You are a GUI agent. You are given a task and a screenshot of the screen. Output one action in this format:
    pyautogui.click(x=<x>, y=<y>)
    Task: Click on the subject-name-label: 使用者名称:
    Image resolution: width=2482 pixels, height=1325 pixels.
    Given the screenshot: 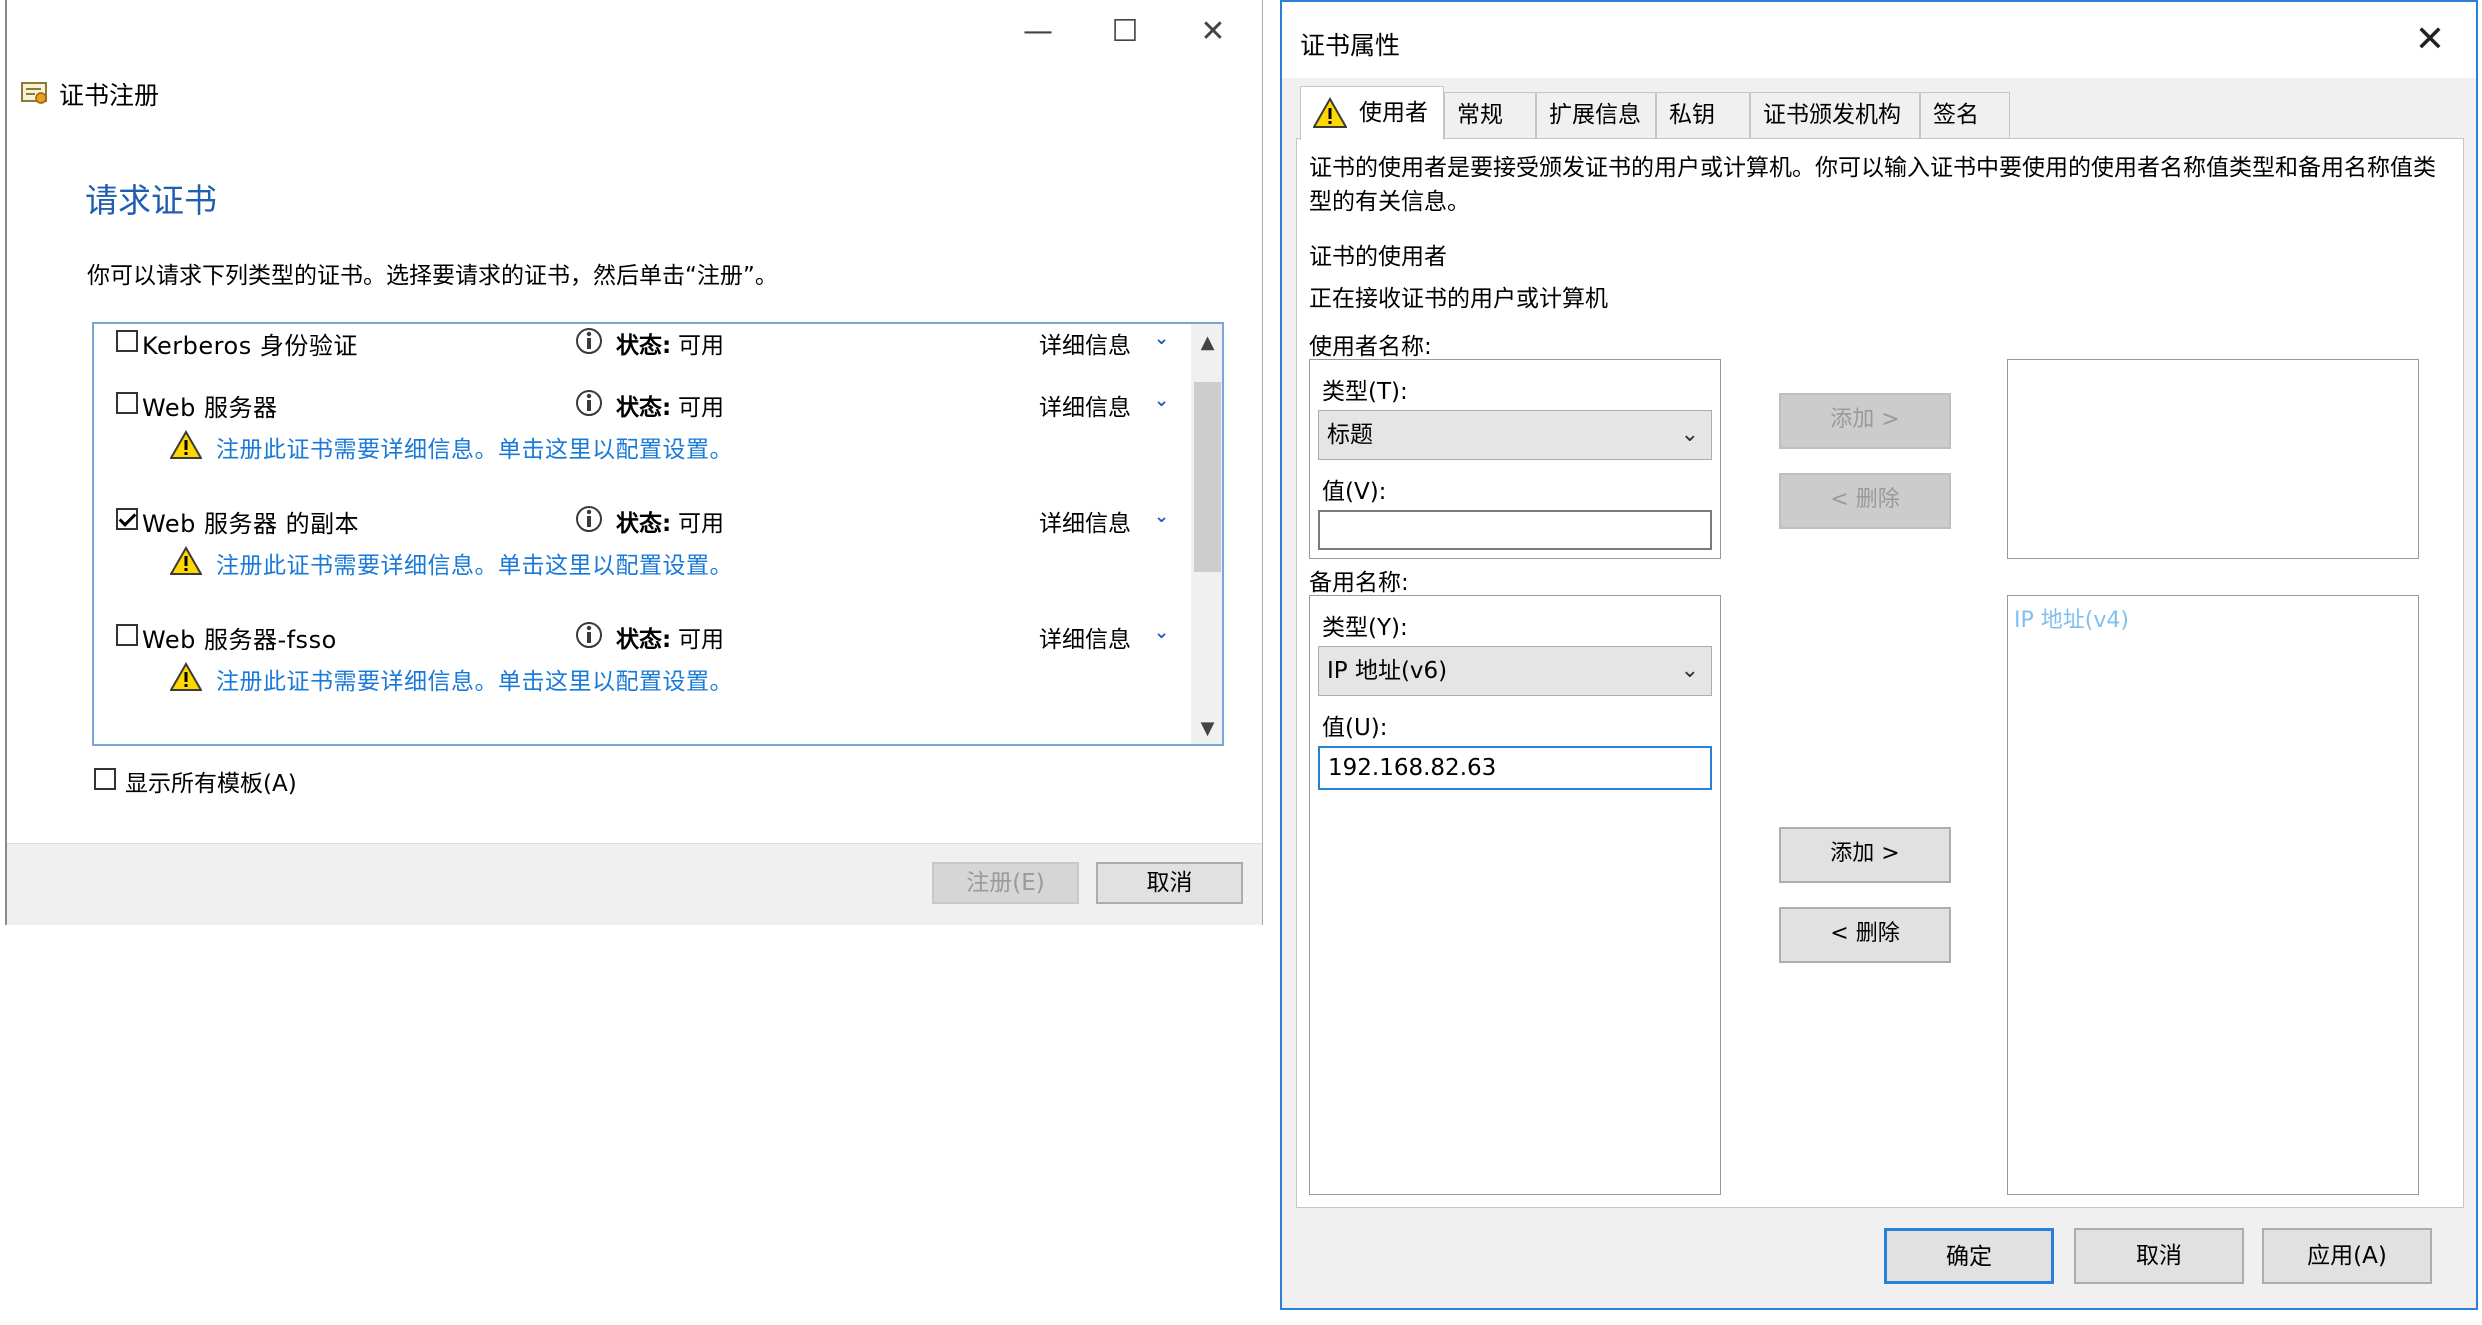 What is the action you would take?
    pyautogui.click(x=1370, y=347)
    